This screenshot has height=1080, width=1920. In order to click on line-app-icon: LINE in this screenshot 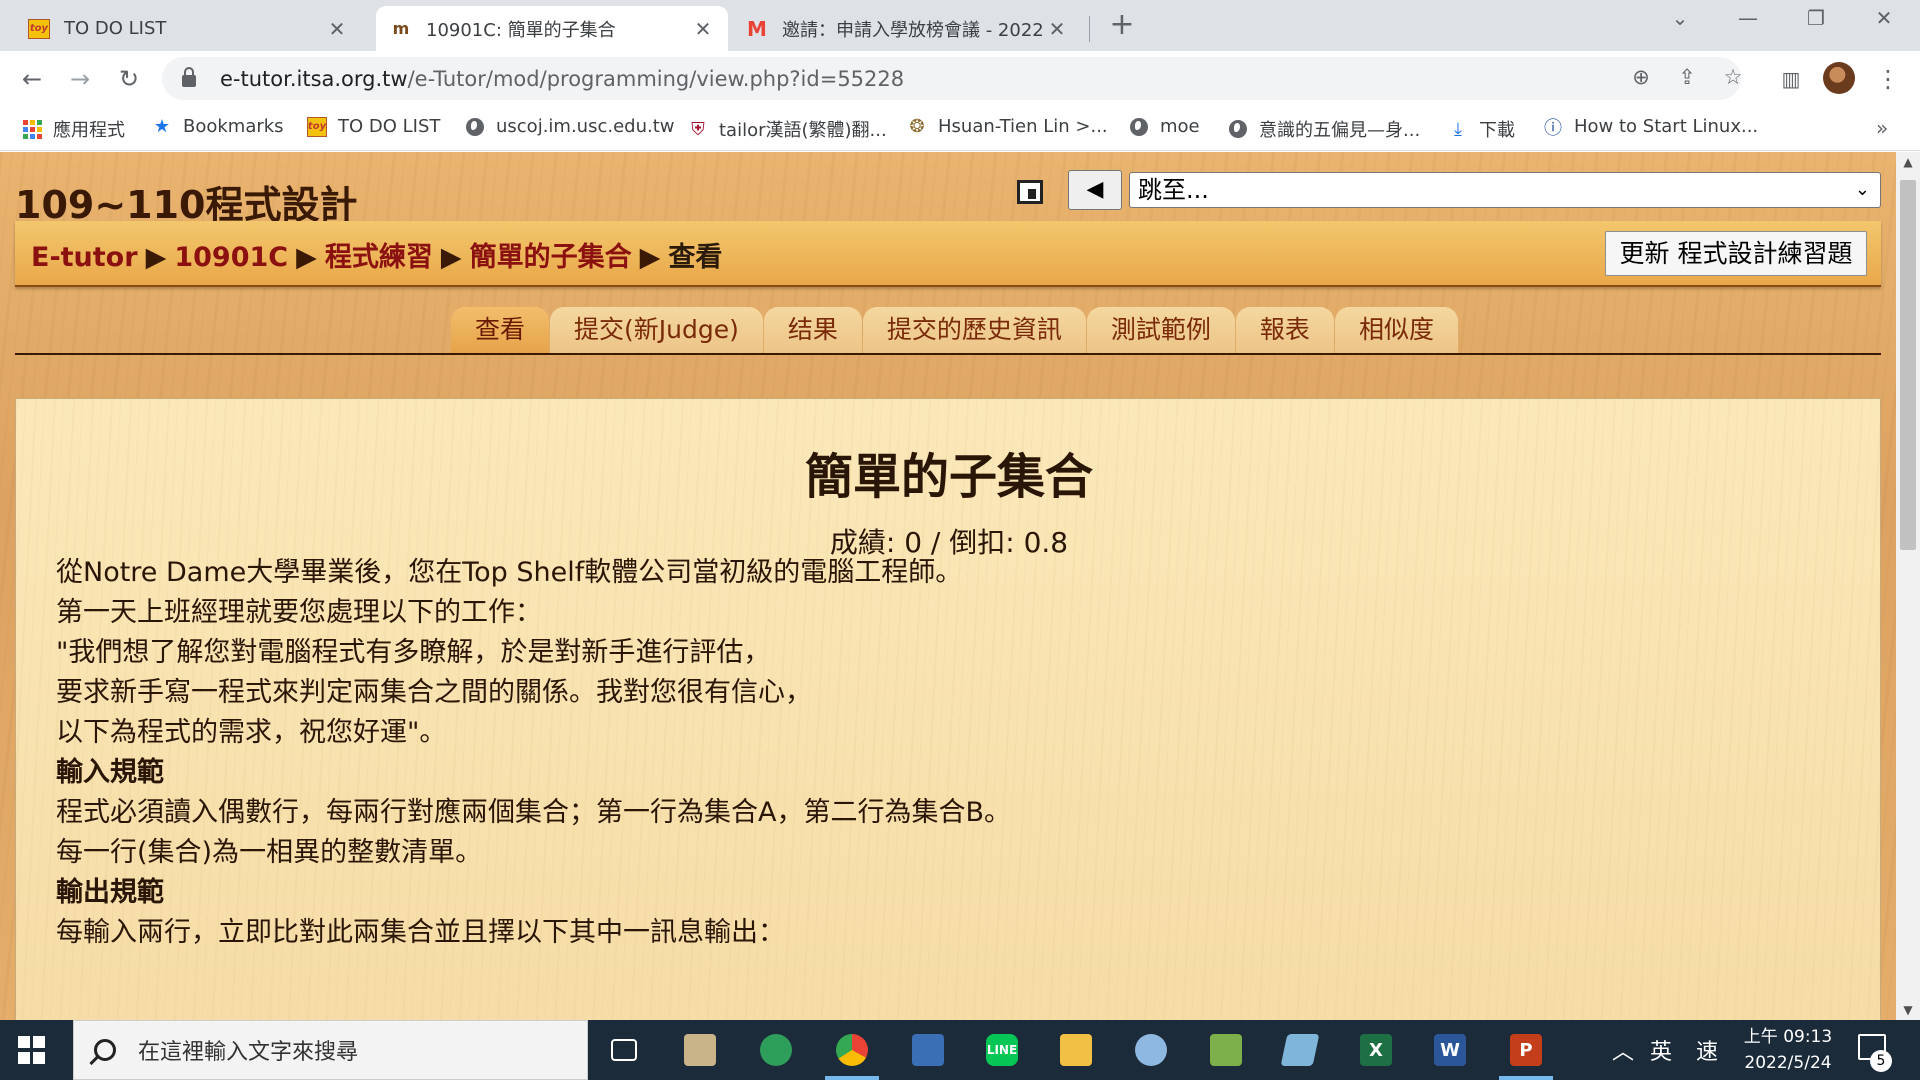, I will do `click(1002, 1050)`.